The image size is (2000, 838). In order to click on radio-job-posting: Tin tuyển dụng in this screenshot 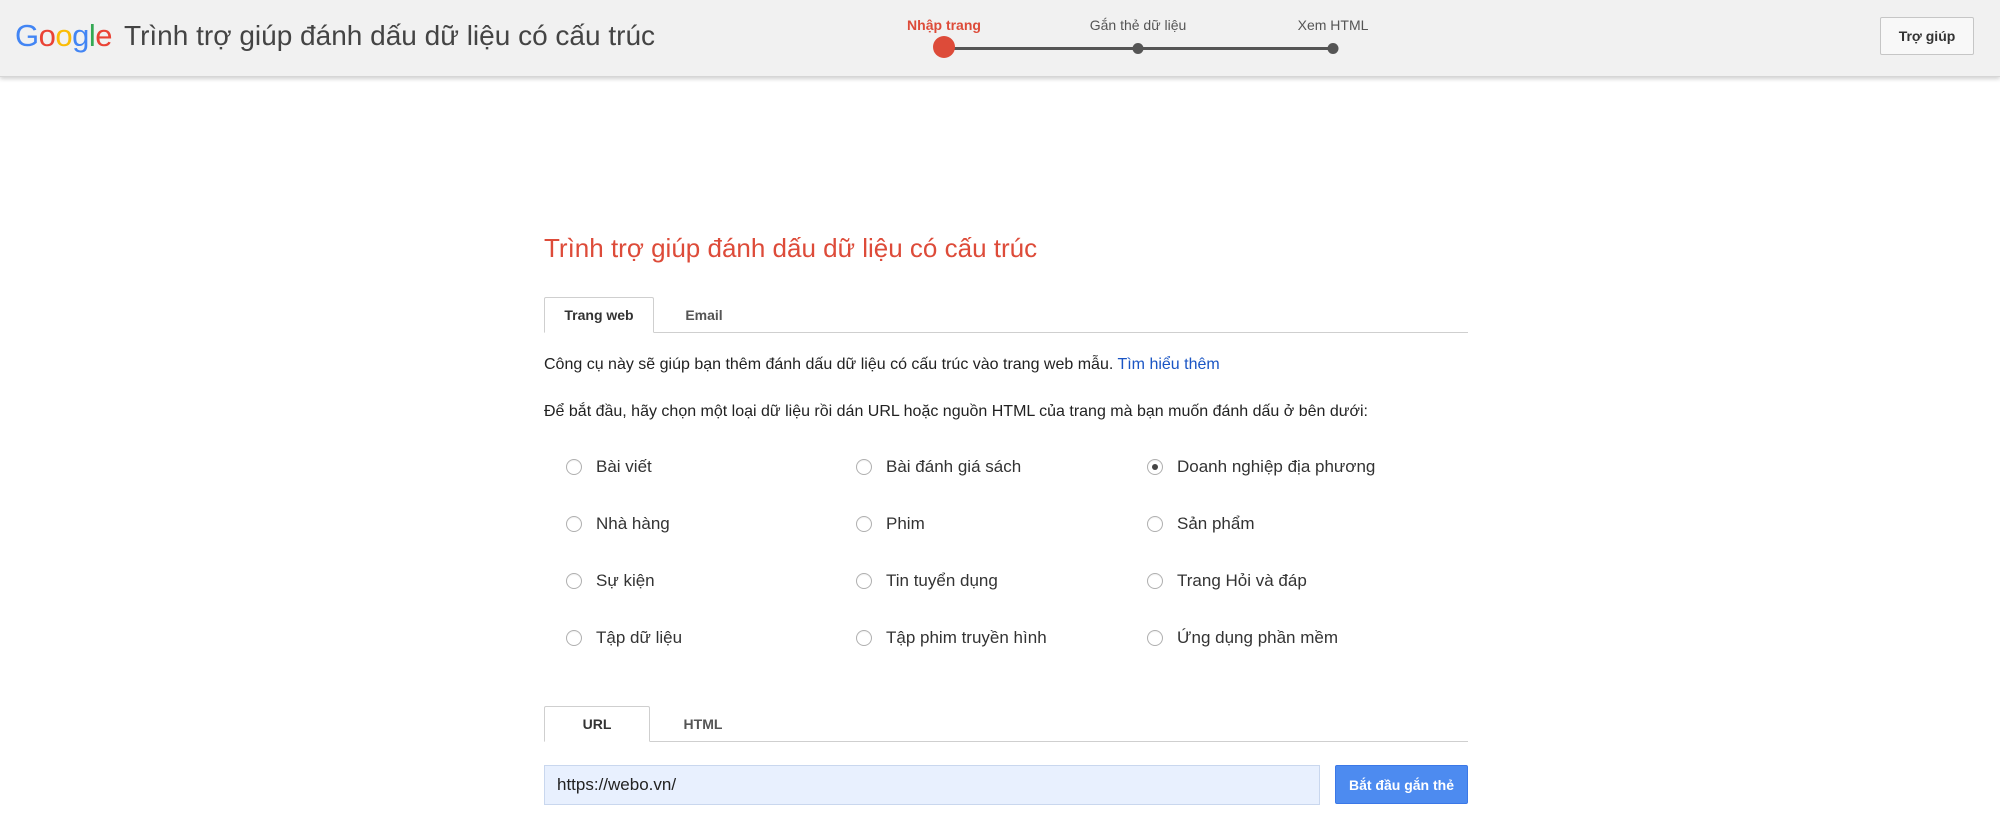, I will do `click(927, 581)`.